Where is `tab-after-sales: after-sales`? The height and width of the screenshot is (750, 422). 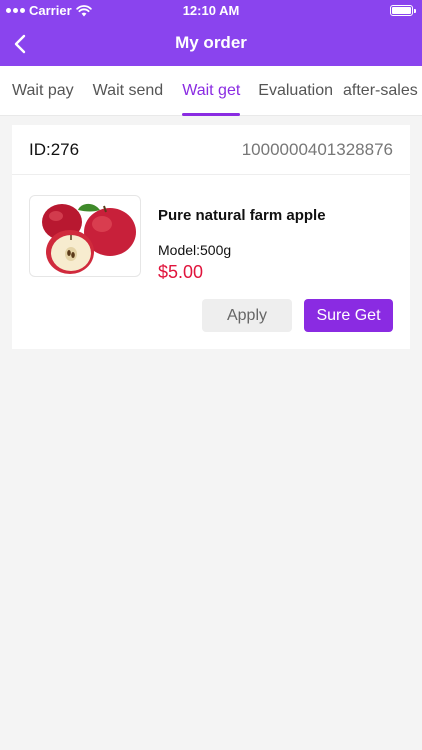 tab-after-sales: after-sales is located at coordinates (380, 91).